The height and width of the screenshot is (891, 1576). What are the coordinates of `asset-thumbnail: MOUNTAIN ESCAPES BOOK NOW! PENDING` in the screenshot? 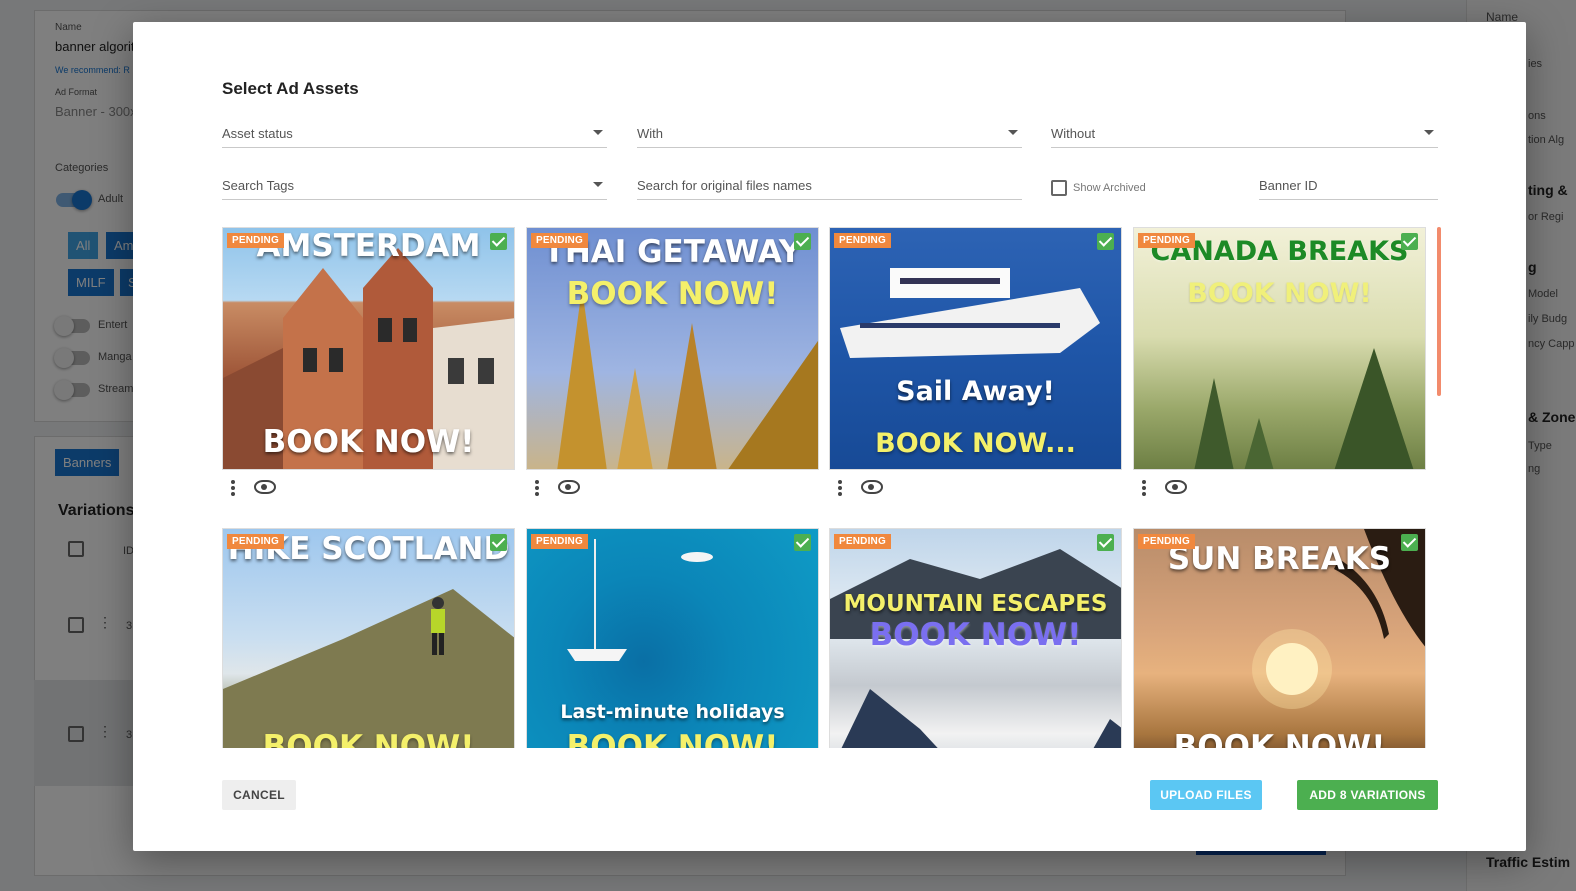 It's located at (975, 638).